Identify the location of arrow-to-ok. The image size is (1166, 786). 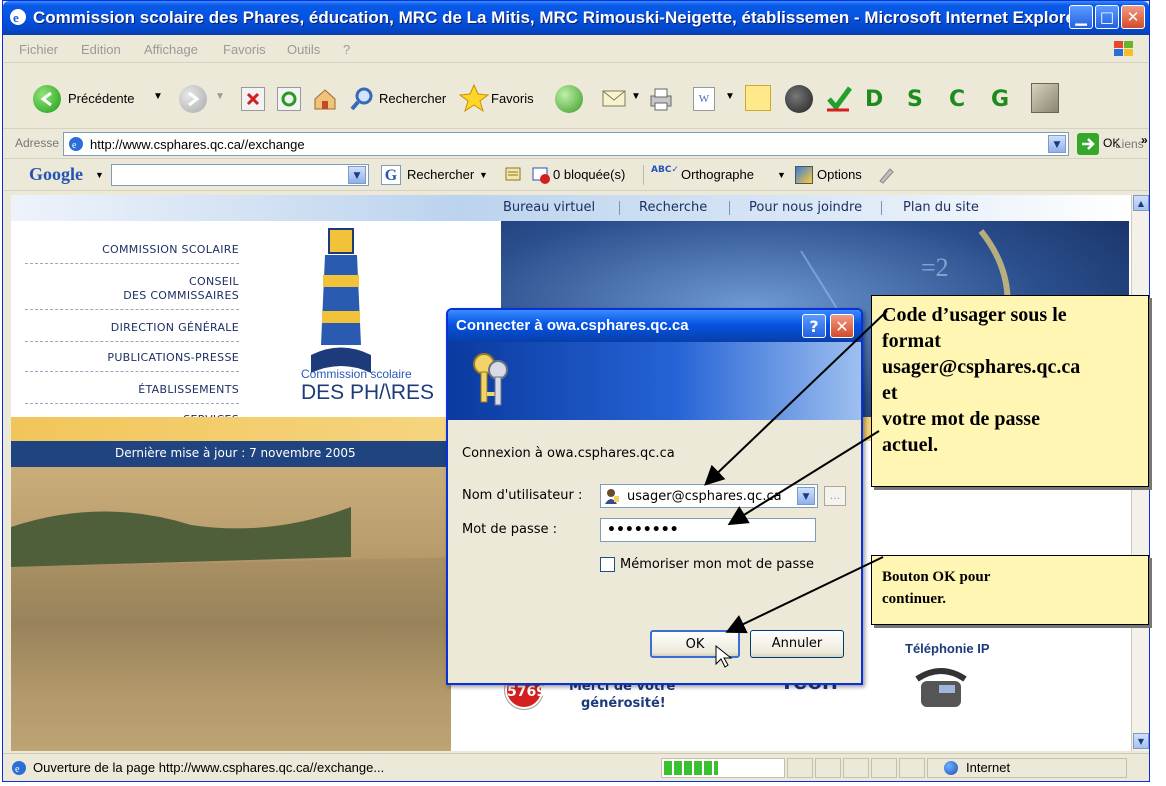
(804, 595).